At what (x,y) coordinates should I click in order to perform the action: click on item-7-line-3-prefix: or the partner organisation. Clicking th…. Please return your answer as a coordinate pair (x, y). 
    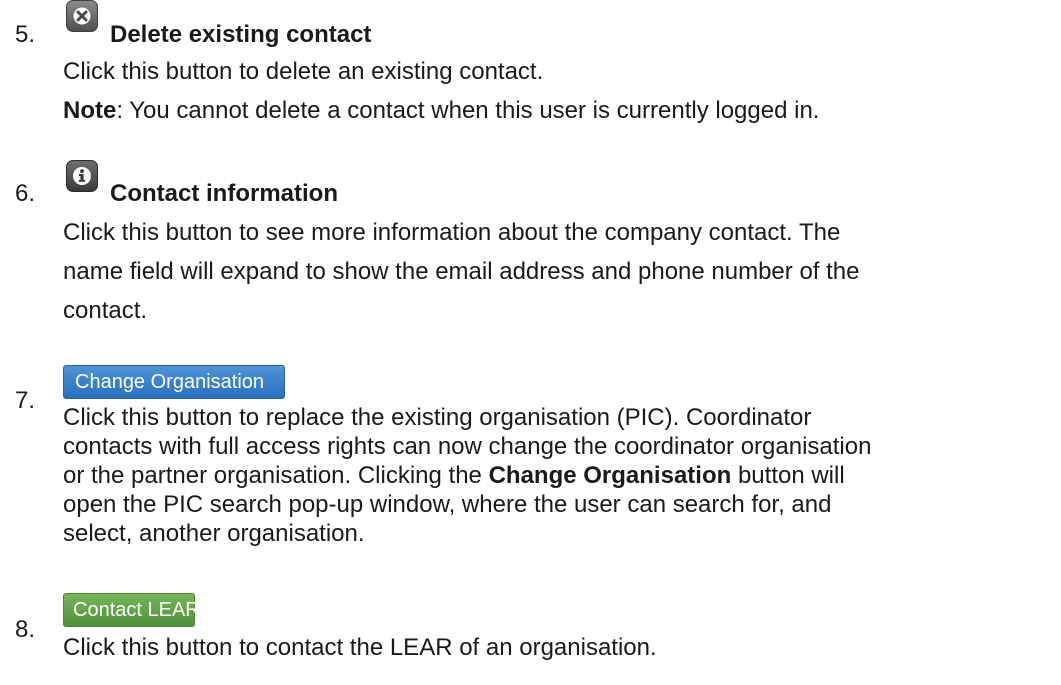
    Looking at the image, I should click on (276, 475).